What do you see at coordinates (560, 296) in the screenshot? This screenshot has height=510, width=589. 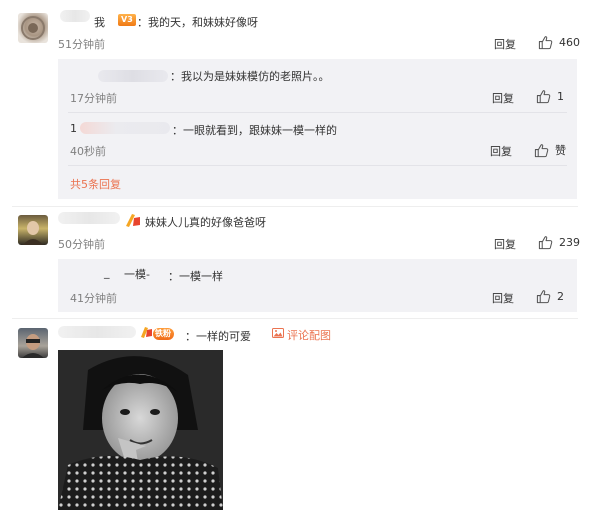 I see `like-count: 2` at bounding box center [560, 296].